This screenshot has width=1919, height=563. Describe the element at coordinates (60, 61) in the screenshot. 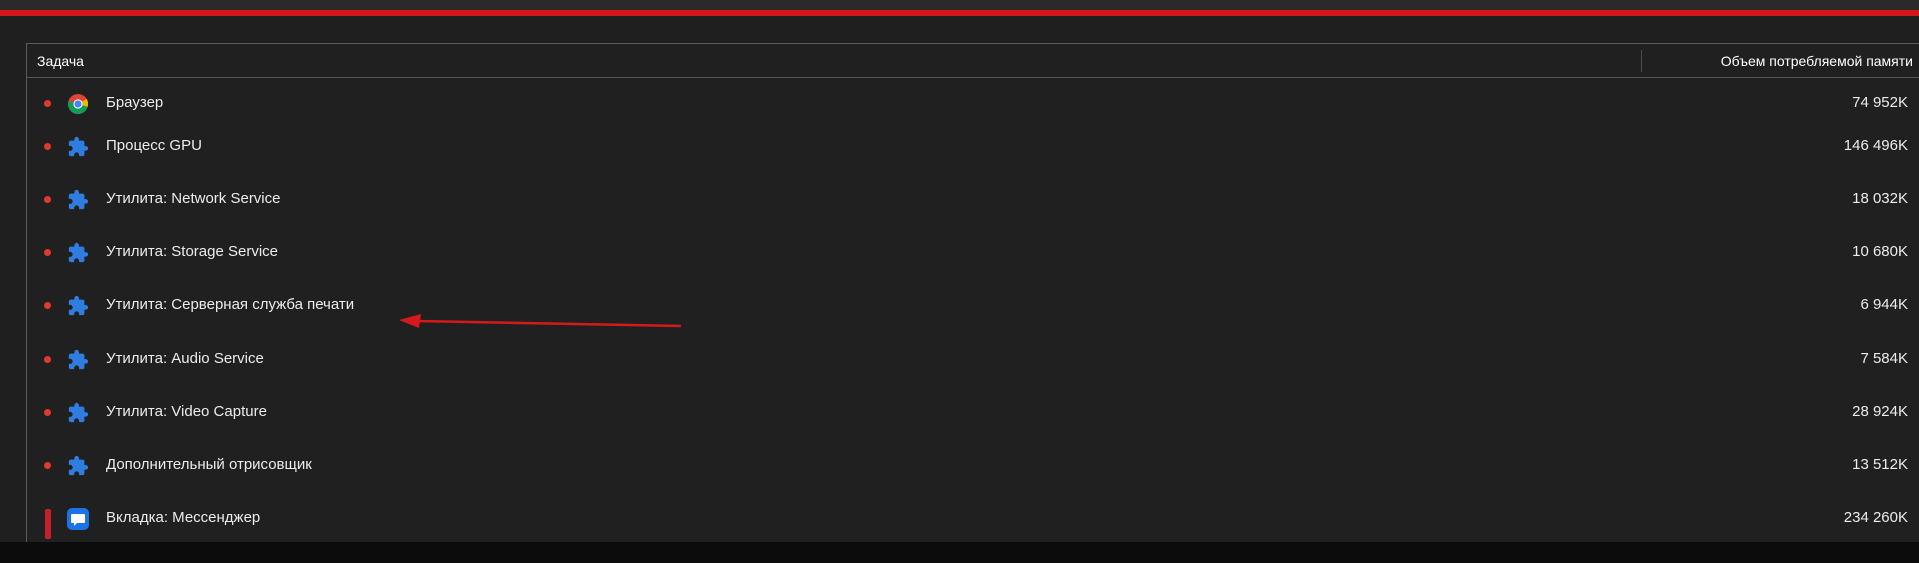

I see `column-header-task: Задача` at that location.